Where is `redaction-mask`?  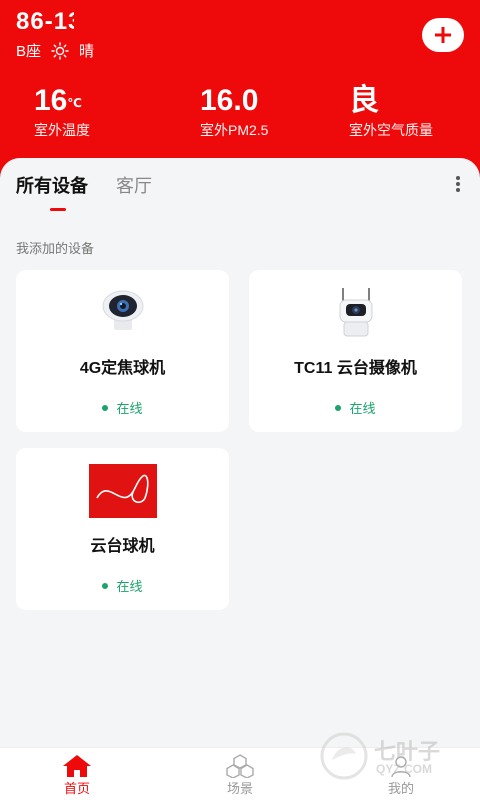
redaction-mask is located at coordinates (137, 22).